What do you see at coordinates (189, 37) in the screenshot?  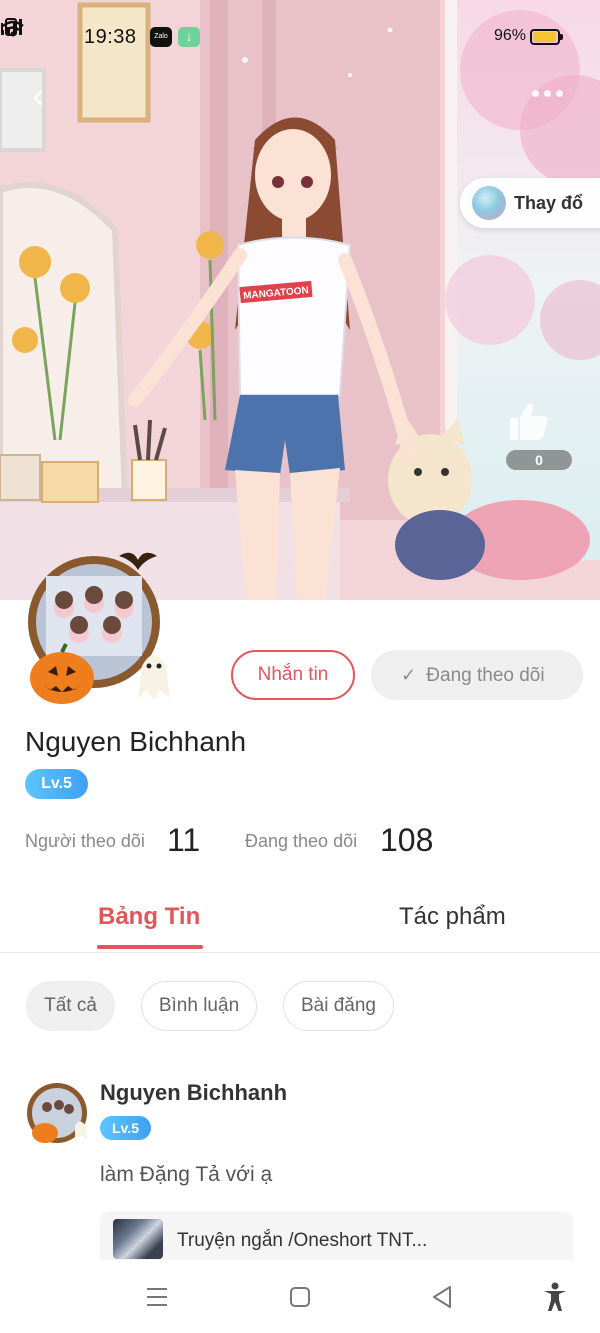 I see `download-icon: ↓` at bounding box center [189, 37].